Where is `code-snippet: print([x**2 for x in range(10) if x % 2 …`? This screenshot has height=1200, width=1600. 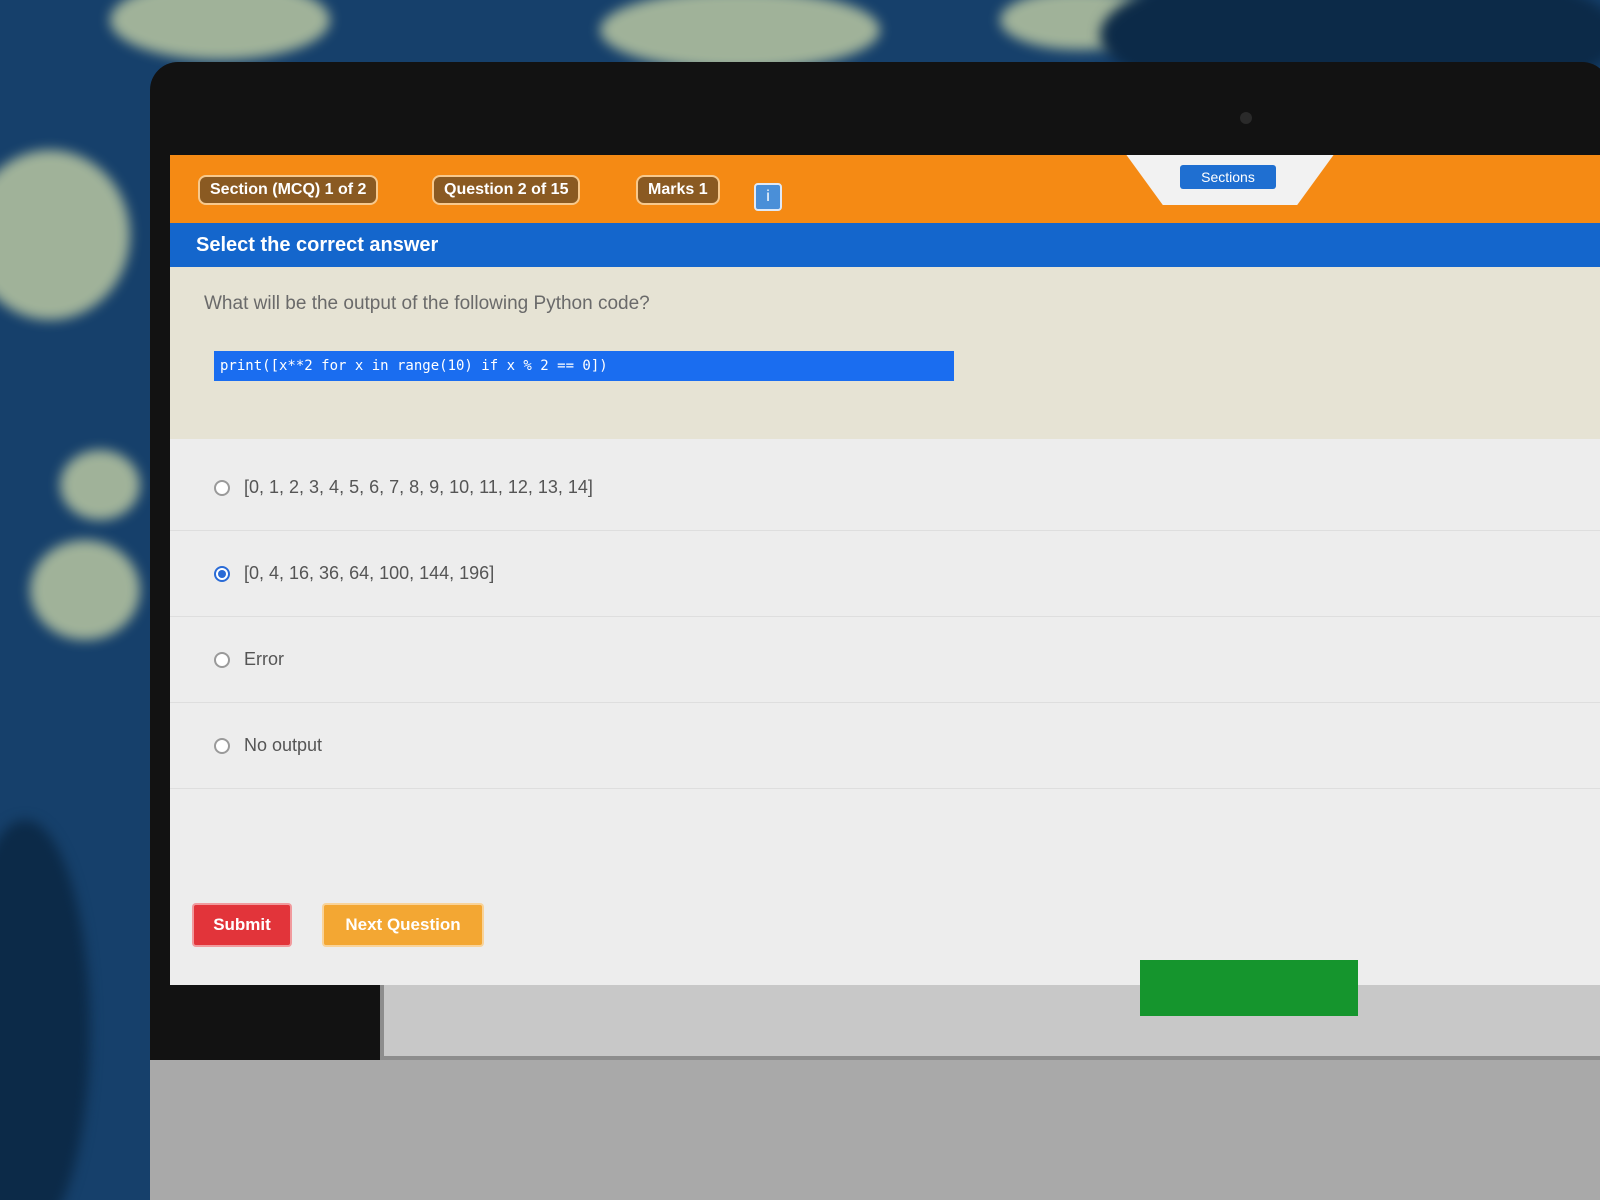
code-snippet: print([x**2 for x in range(10) if x % 2 … is located at coordinates (584, 366).